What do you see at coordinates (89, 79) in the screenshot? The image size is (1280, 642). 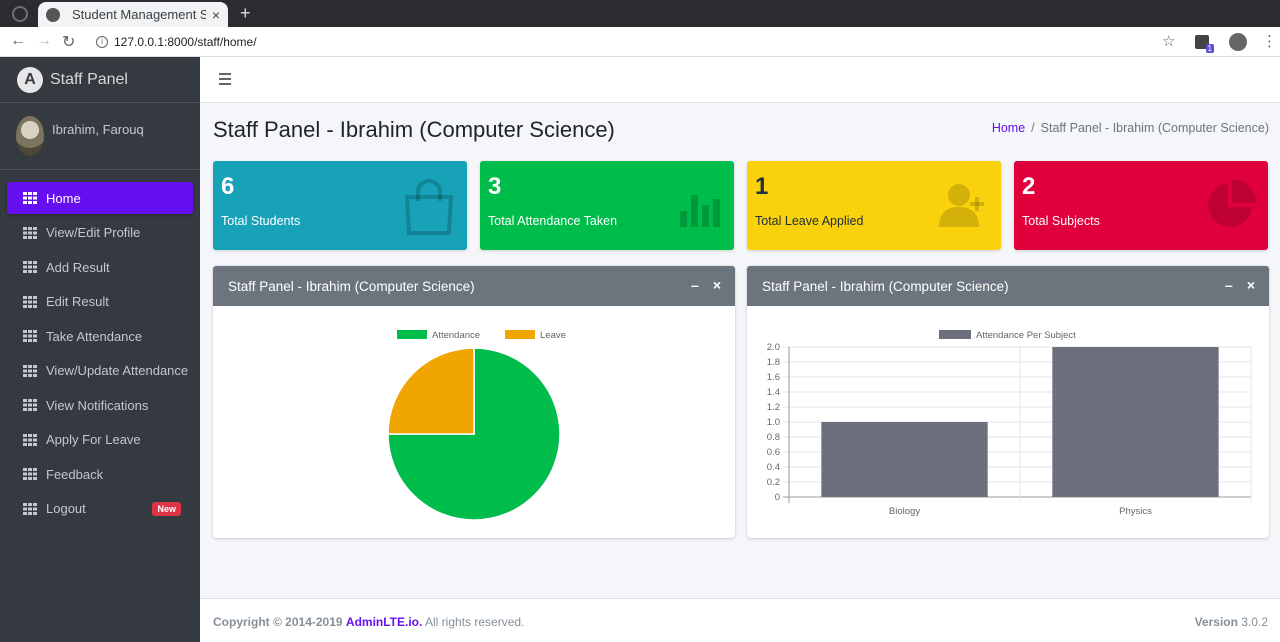 I see `brand-text: Staff Panel` at bounding box center [89, 79].